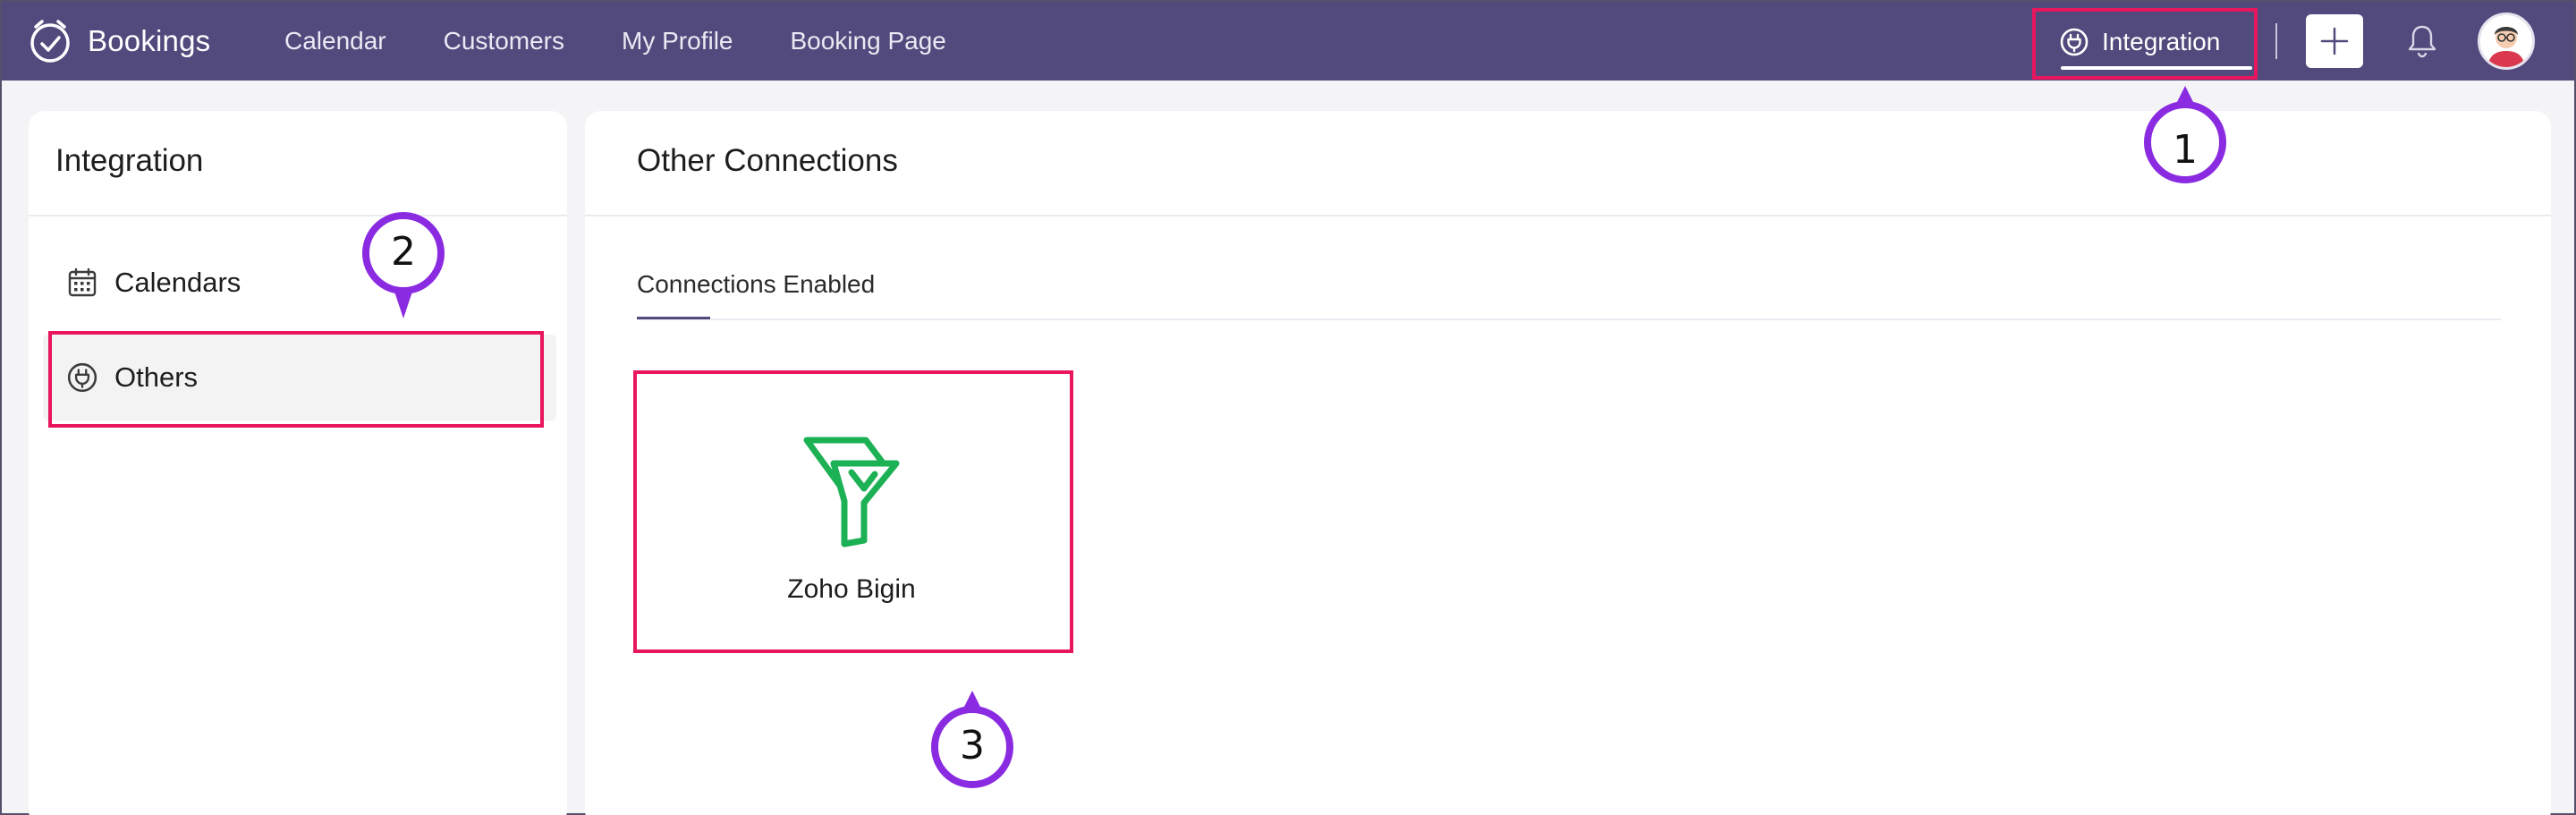  What do you see at coordinates (82, 282) in the screenshot?
I see `calendar-icon` at bounding box center [82, 282].